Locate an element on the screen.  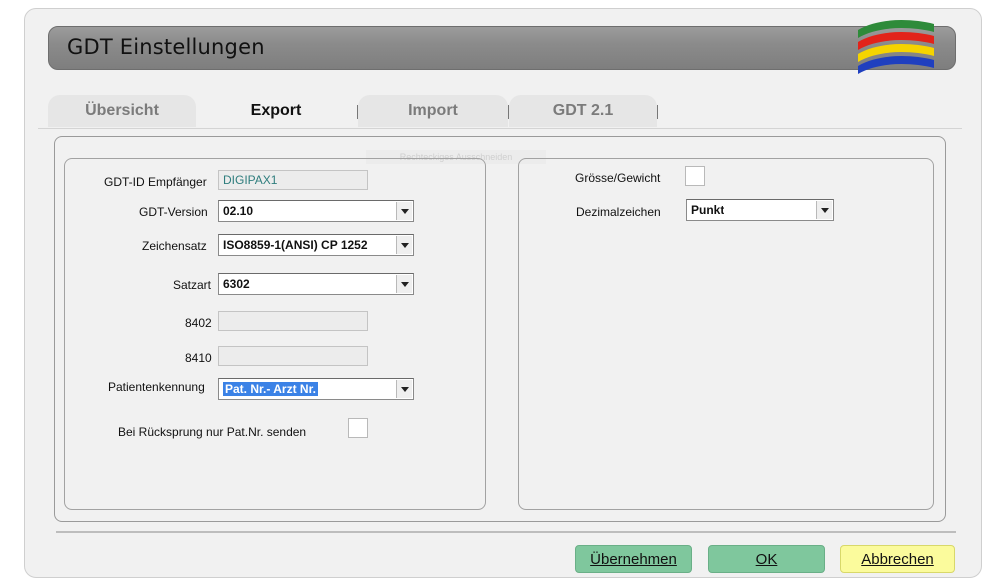
field-8410-label: 8410 is located at coordinates (198, 358).